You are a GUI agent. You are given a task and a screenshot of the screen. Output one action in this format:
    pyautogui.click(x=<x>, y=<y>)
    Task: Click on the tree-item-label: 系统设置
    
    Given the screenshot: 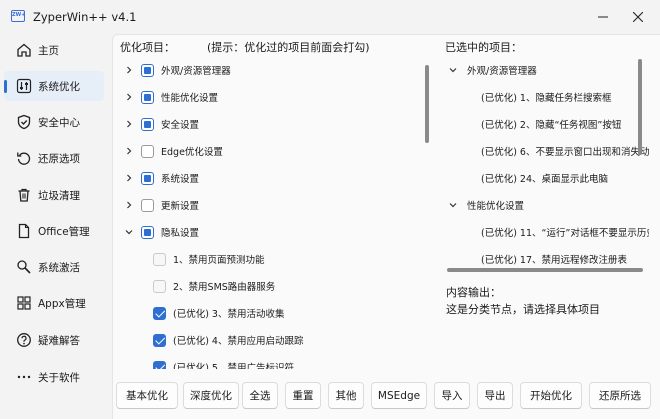 What is the action you would take?
    pyautogui.click(x=180, y=179)
    